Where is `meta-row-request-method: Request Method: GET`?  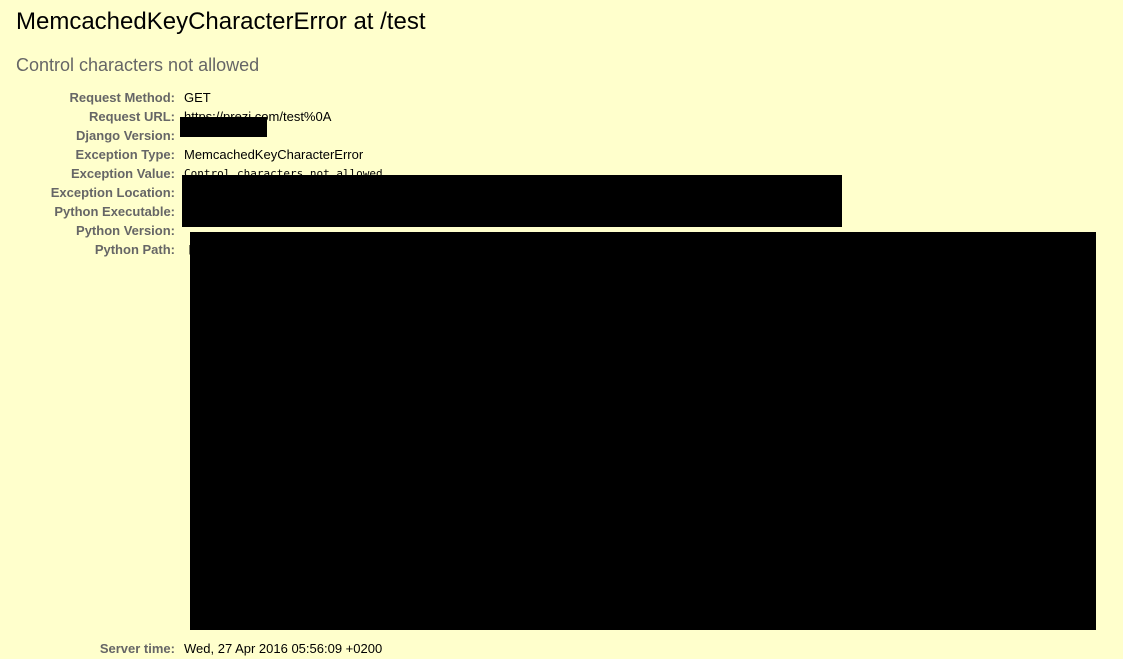
meta-row-request-method: Request Method: GET is located at coordinates (199, 97).